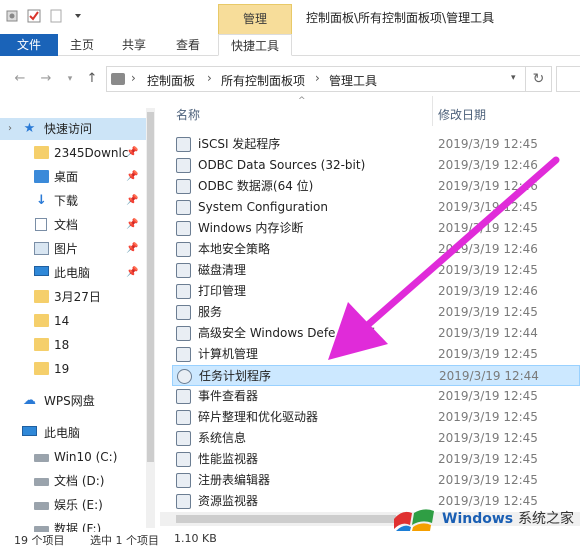 This screenshot has height=546, width=580. What do you see at coordinates (183, 480) in the screenshot?
I see `registry-editor-icon` at bounding box center [183, 480].